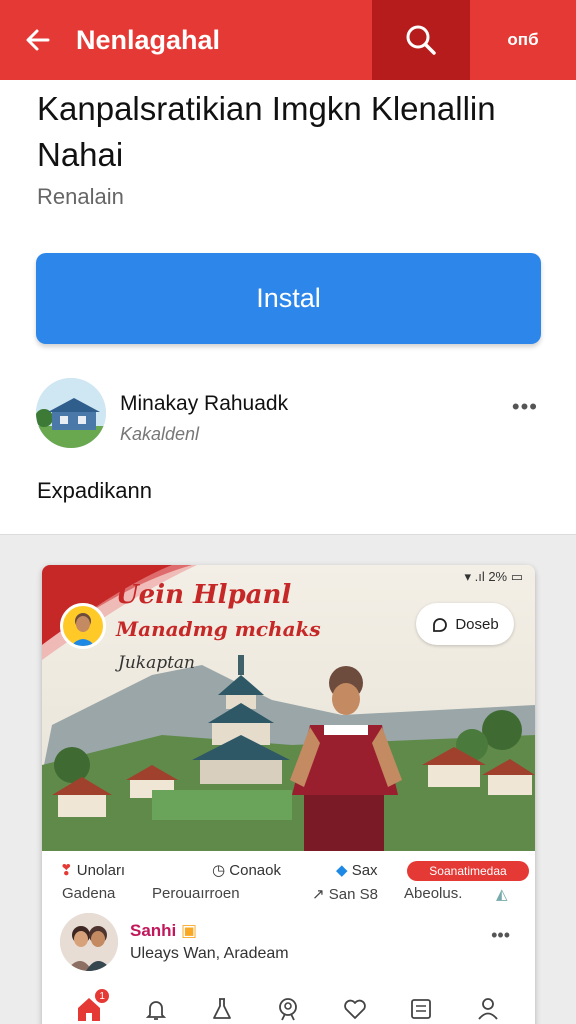 The width and height of the screenshot is (576, 1024). Describe the element at coordinates (160, 434) in the screenshot. I see `reviewer-subtitle: Kakaldenl` at that location.